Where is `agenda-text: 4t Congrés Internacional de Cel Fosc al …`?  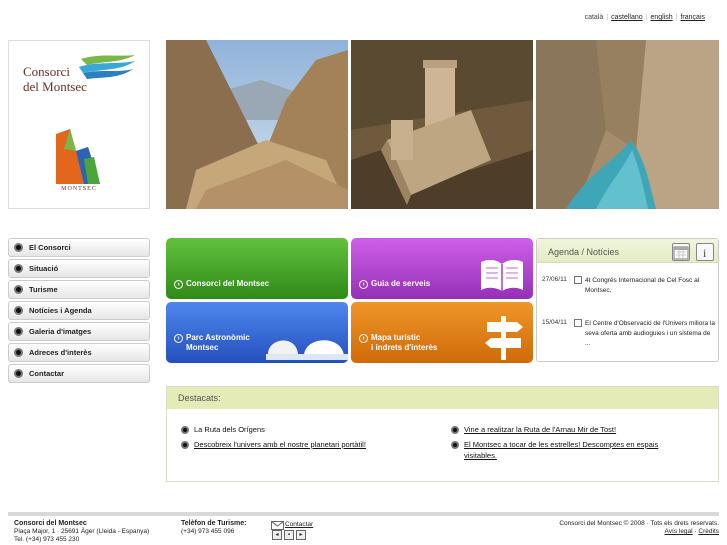
agenda-text: 4t Congrés Internacional de Cel Fosc al … is located at coordinates (642, 285).